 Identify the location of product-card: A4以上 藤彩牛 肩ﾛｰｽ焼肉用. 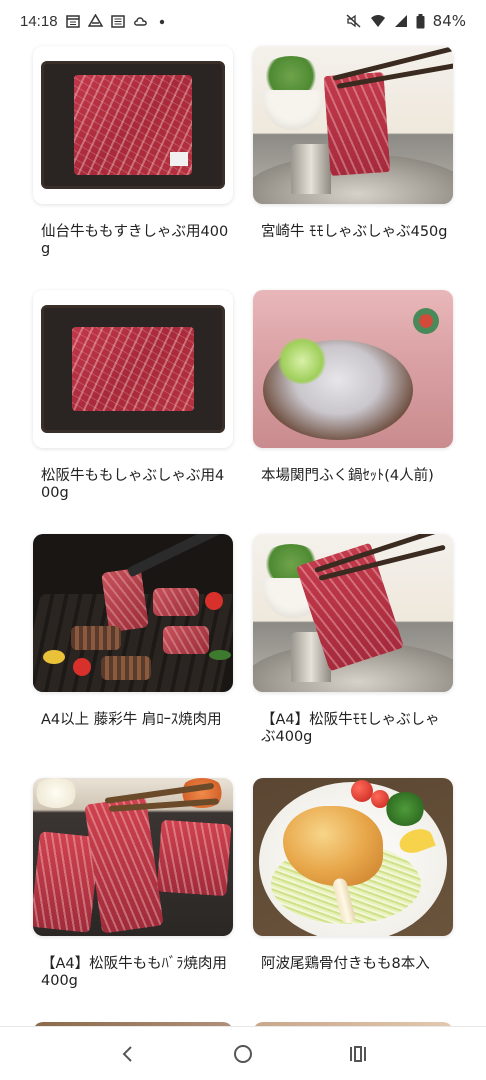
(133, 631).